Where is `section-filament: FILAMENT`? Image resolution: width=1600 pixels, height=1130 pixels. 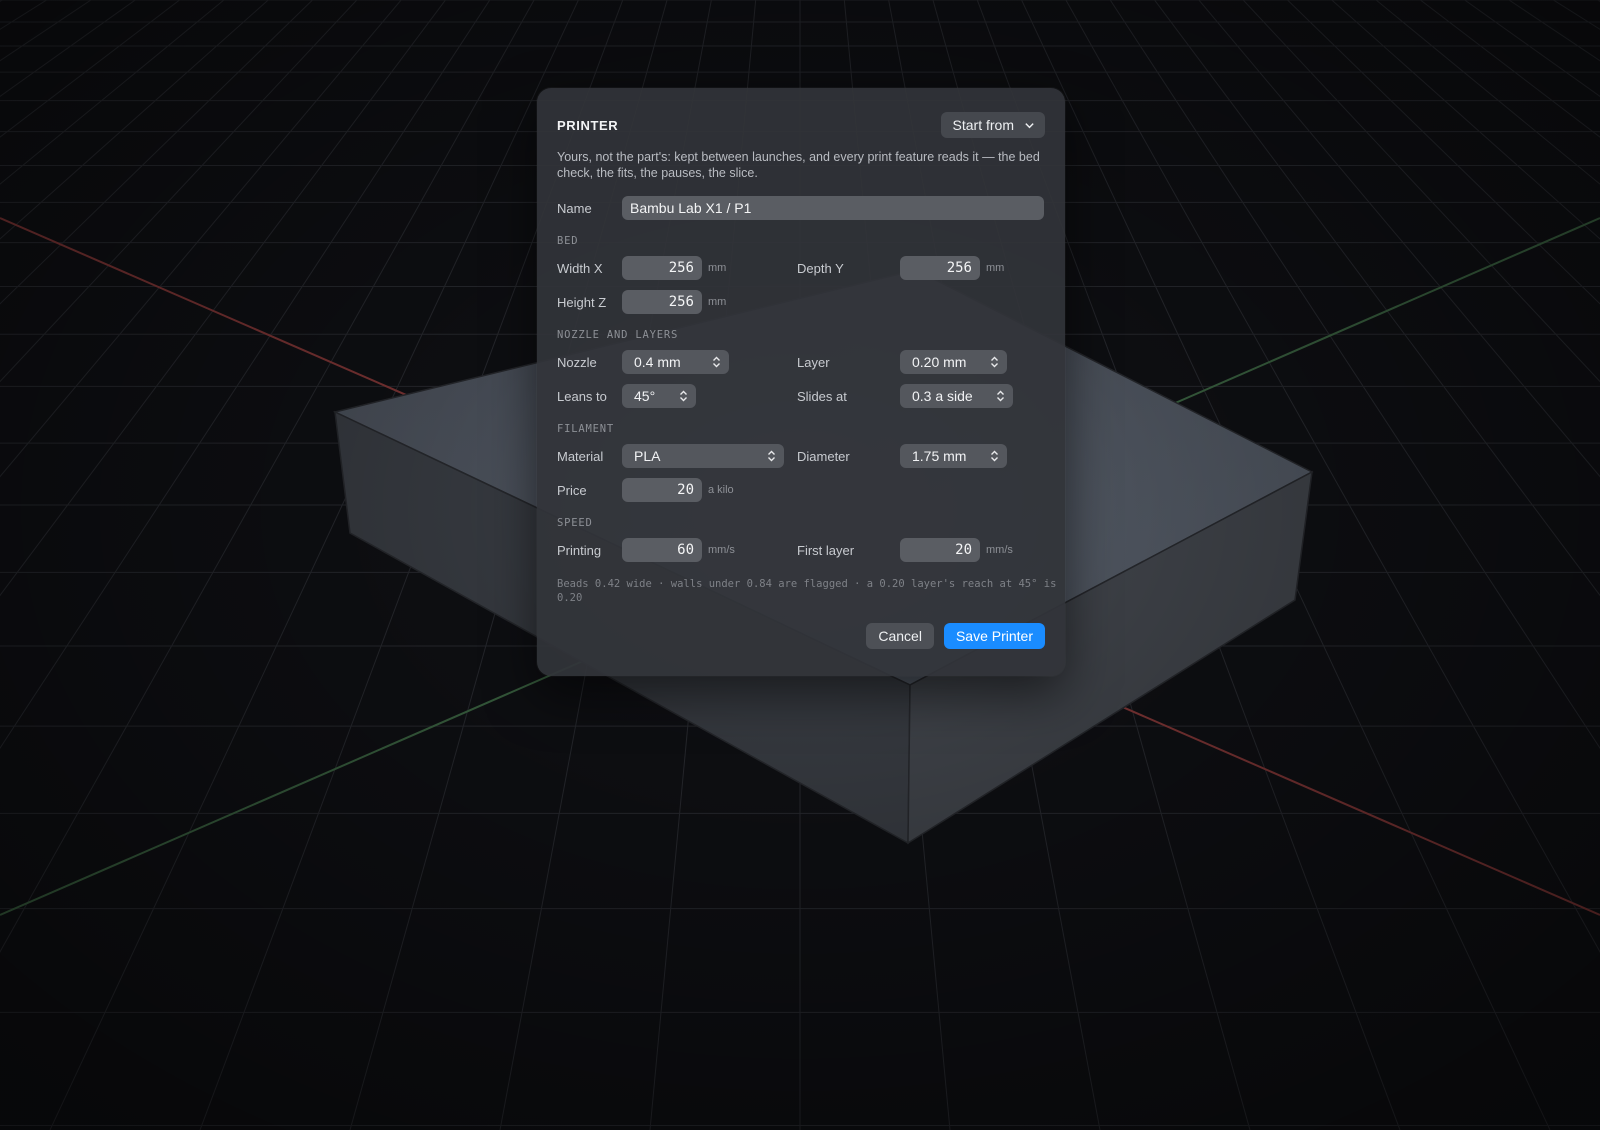 section-filament: FILAMENT is located at coordinates (585, 429).